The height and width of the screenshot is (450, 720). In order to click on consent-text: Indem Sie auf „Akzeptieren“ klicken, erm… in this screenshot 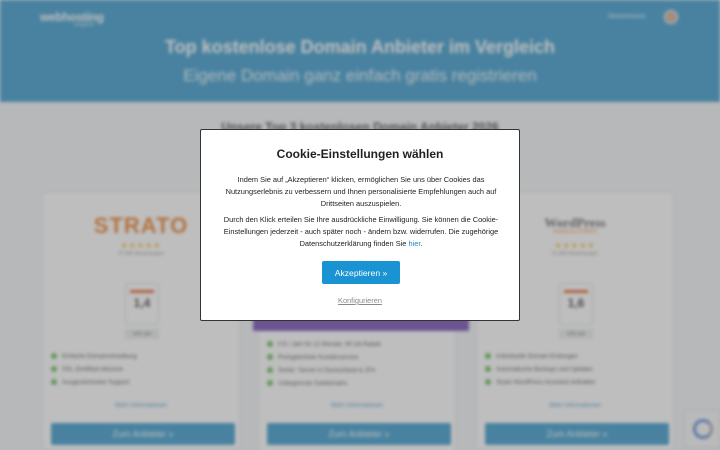, I will do `click(361, 191)`.